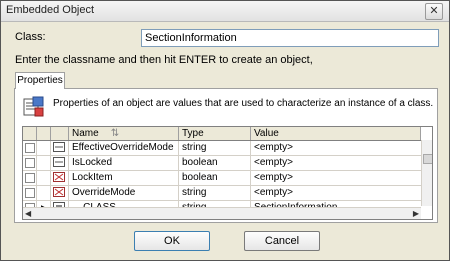 The image size is (450, 261). What do you see at coordinates (222, 213) in the screenshot?
I see `horizontal-scrollbar: ◀ ▶` at bounding box center [222, 213].